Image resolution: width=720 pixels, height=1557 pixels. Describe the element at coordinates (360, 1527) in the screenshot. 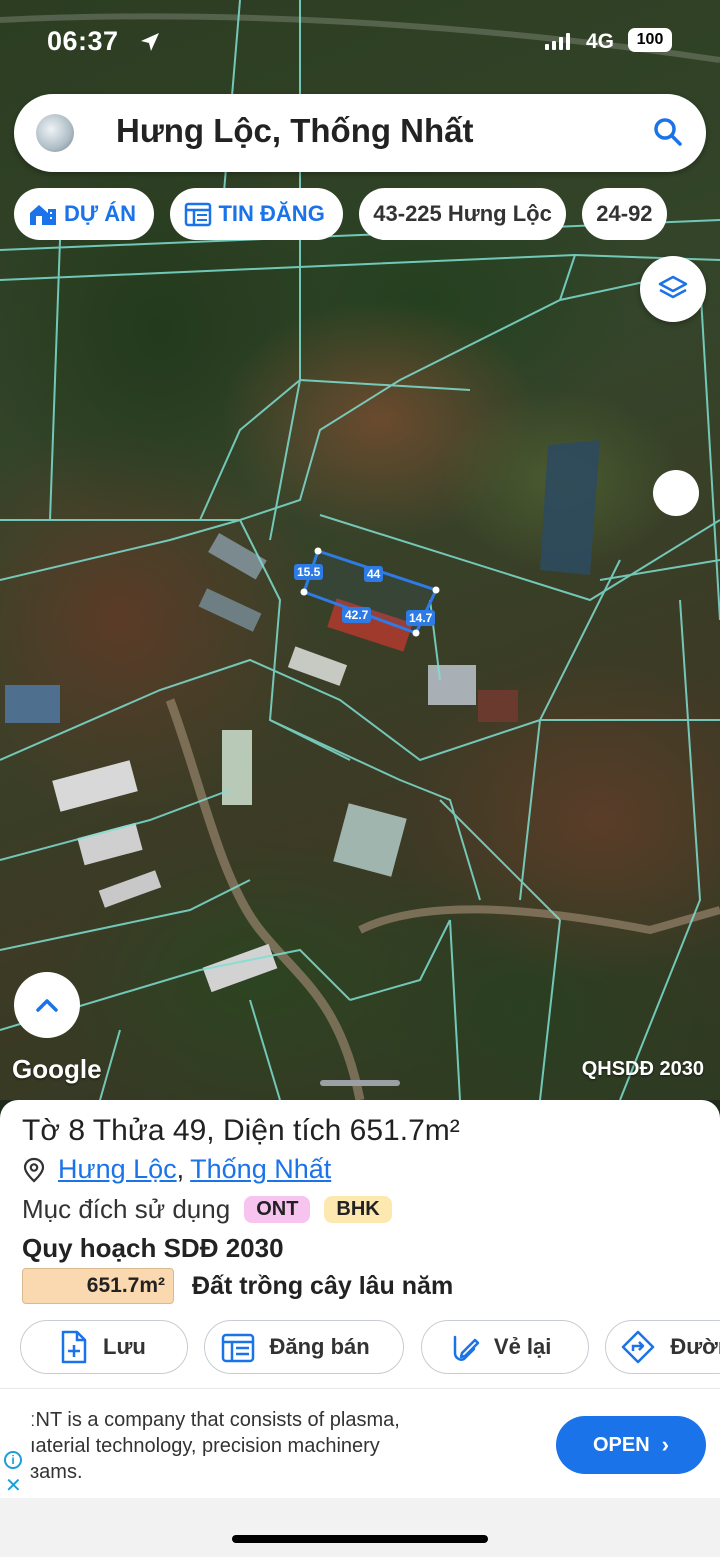

I see `bottom-safe-area` at that location.